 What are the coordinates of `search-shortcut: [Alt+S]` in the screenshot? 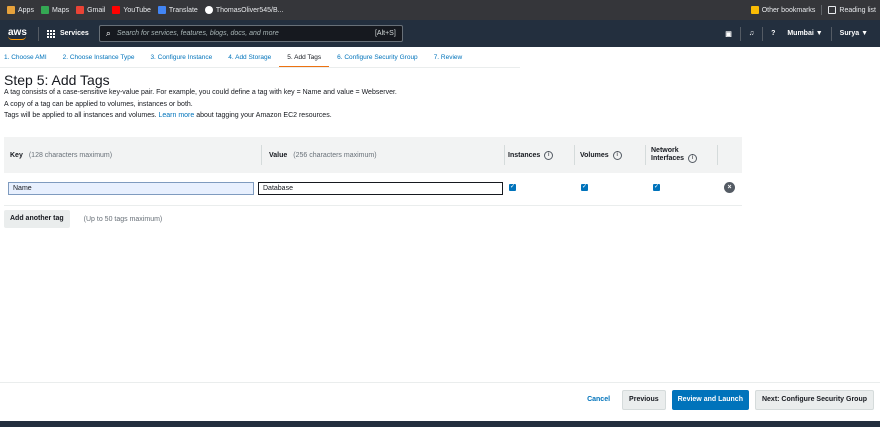 It's located at (385, 33).